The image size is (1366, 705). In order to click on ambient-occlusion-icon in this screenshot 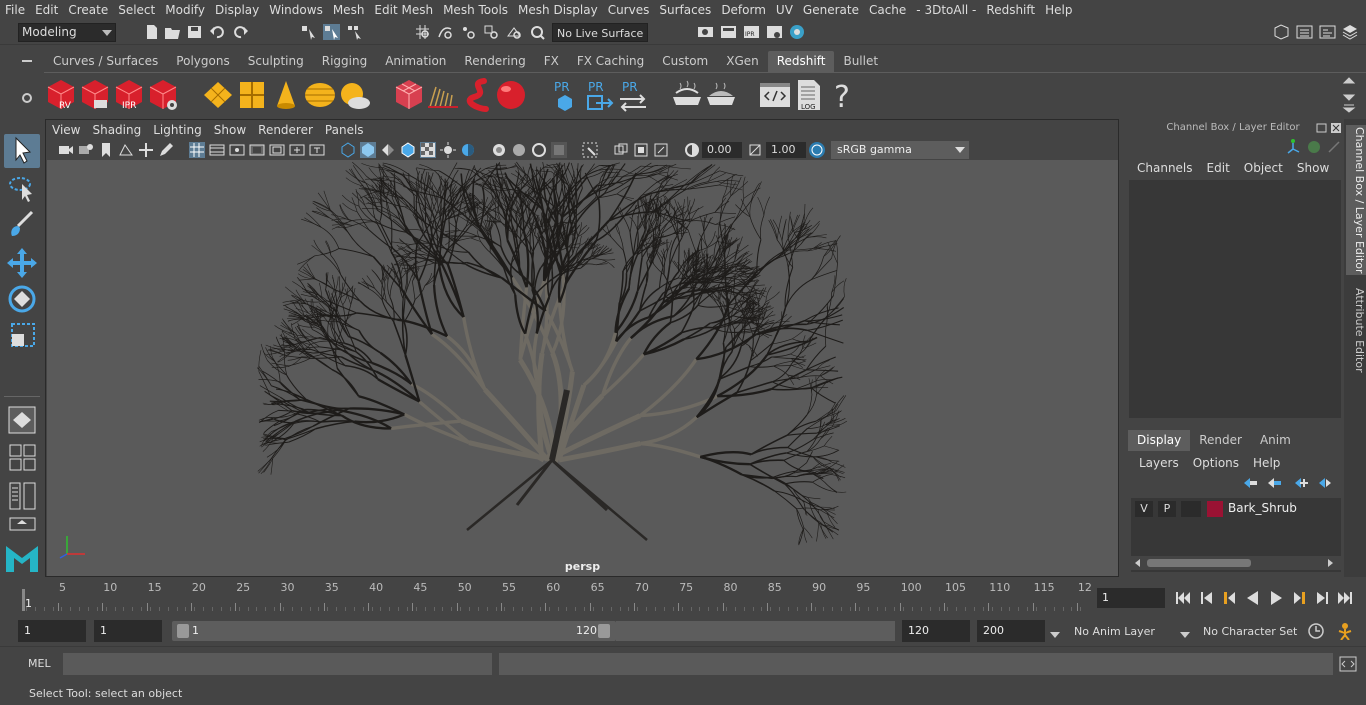, I will do `click(499, 150)`.